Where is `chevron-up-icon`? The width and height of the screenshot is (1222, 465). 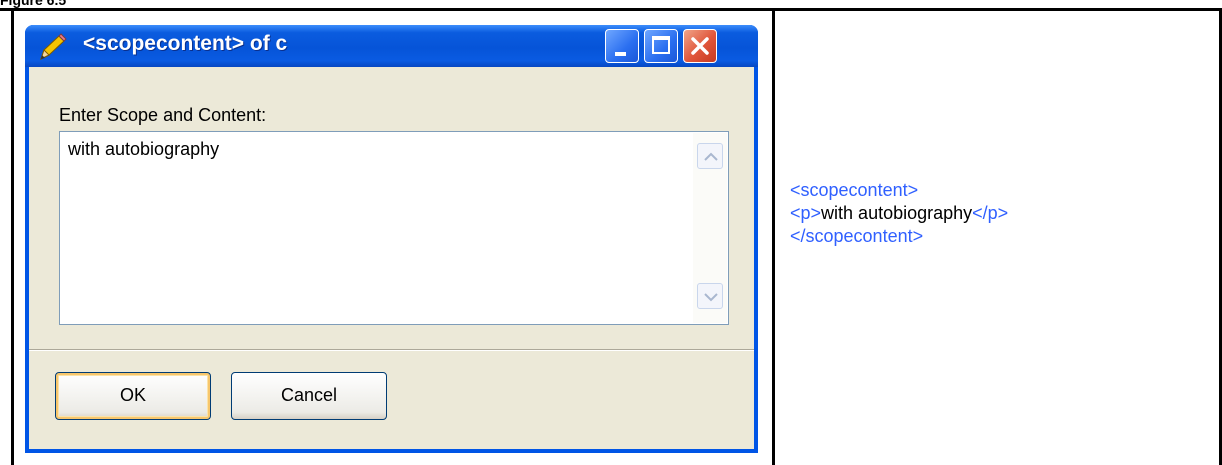 chevron-up-icon is located at coordinates (711, 156).